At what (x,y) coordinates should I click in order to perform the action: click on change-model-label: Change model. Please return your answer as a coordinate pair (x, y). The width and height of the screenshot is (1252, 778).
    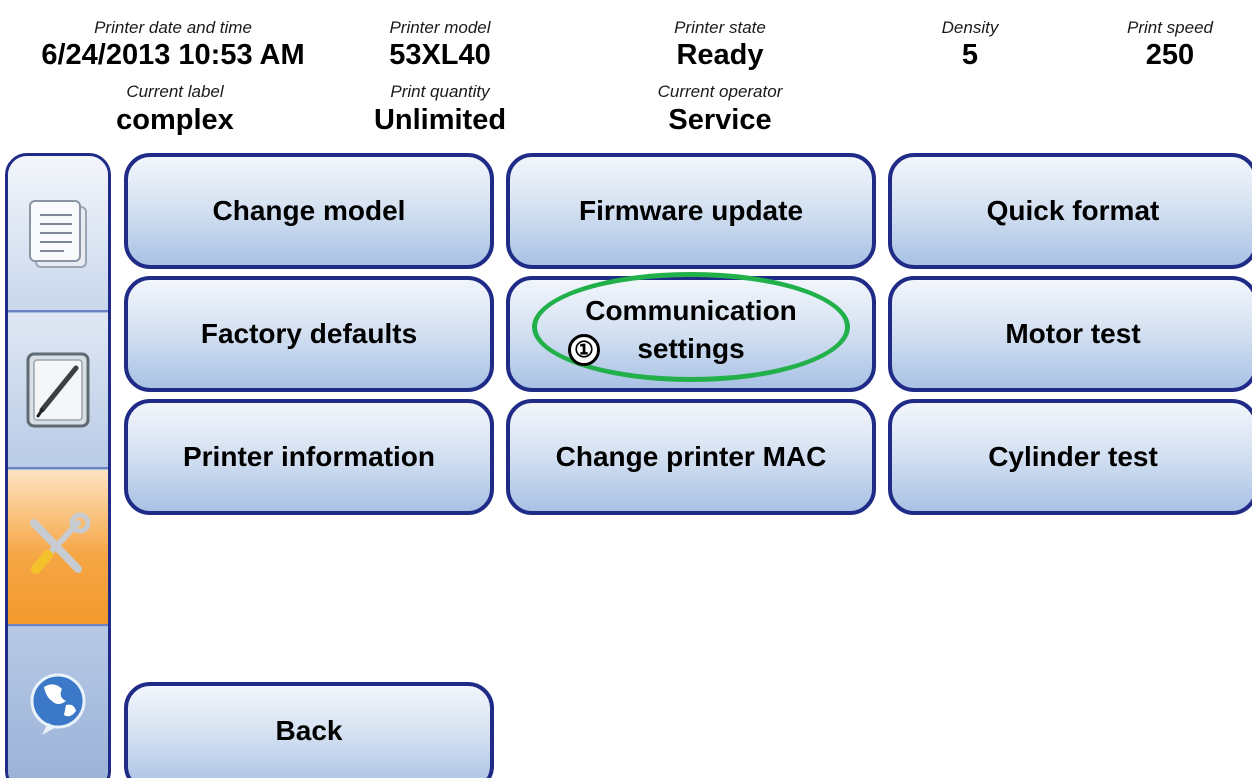
    Looking at the image, I should click on (309, 210).